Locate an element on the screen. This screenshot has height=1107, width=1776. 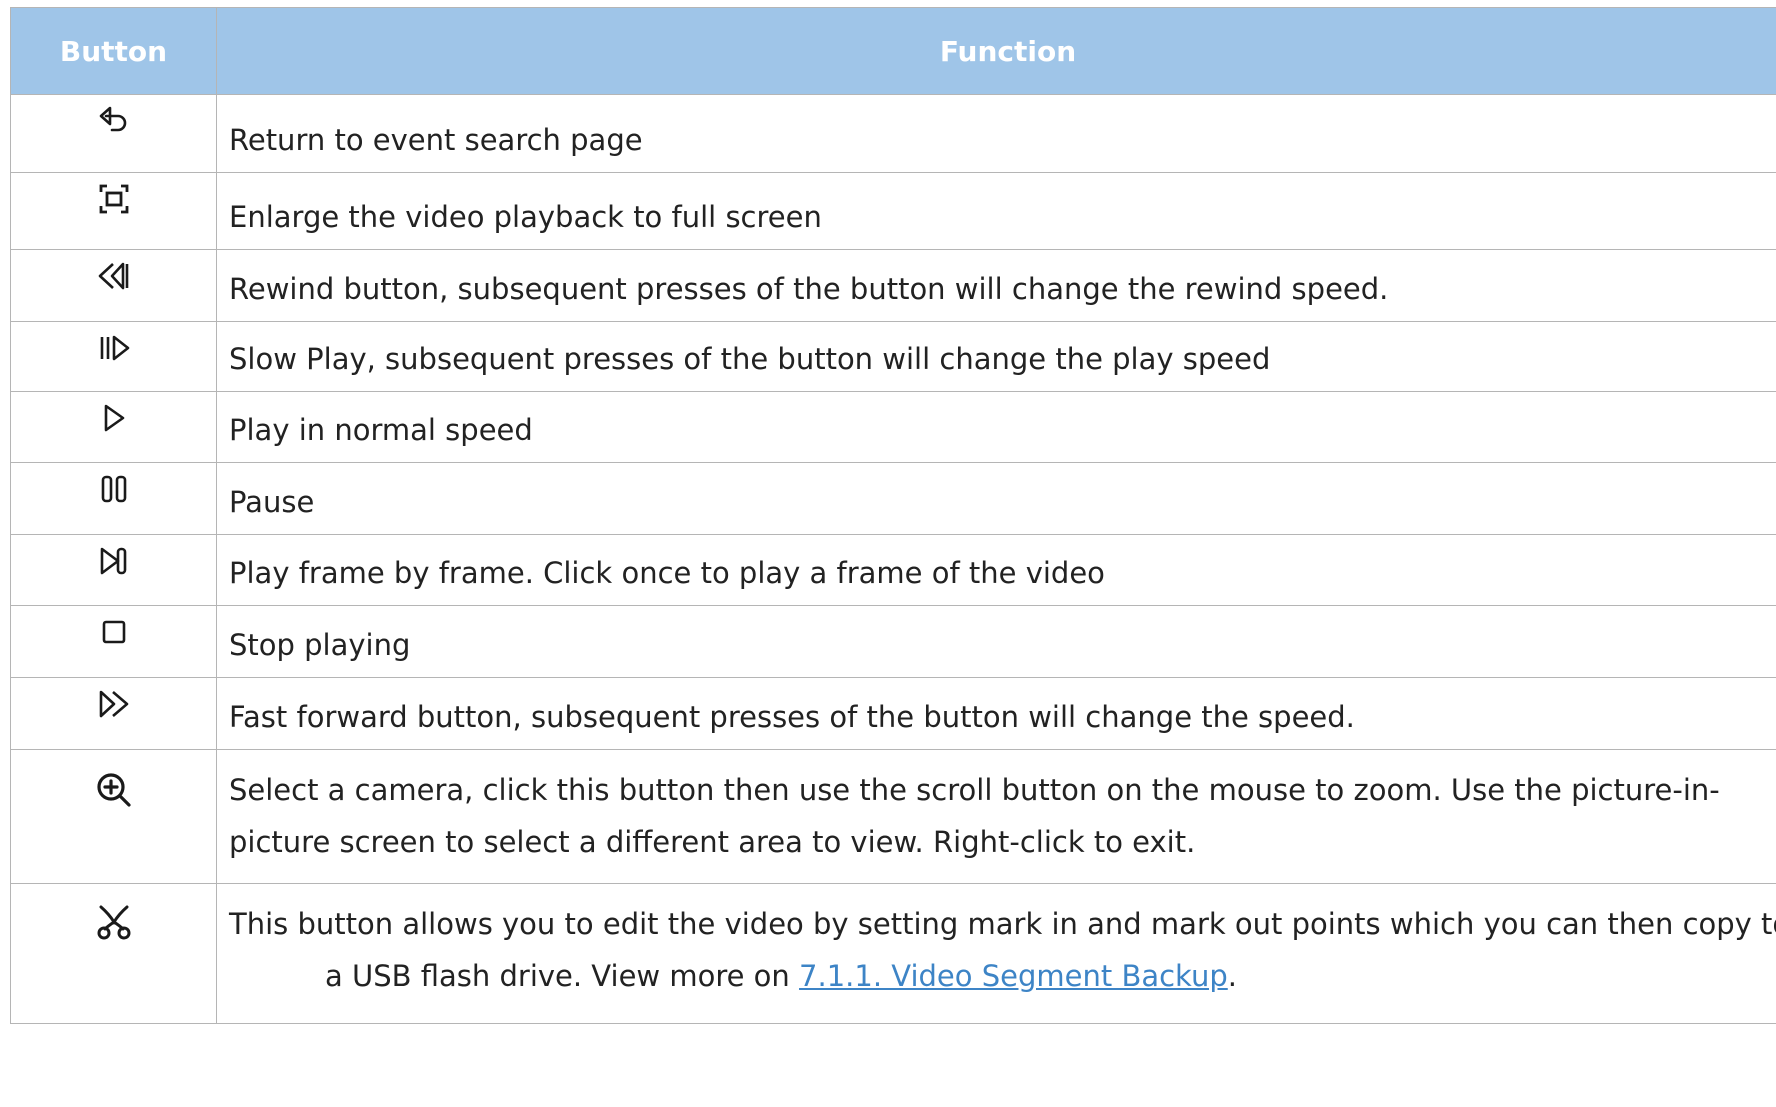
table-row: Stop playing is located at coordinates (893, 641).